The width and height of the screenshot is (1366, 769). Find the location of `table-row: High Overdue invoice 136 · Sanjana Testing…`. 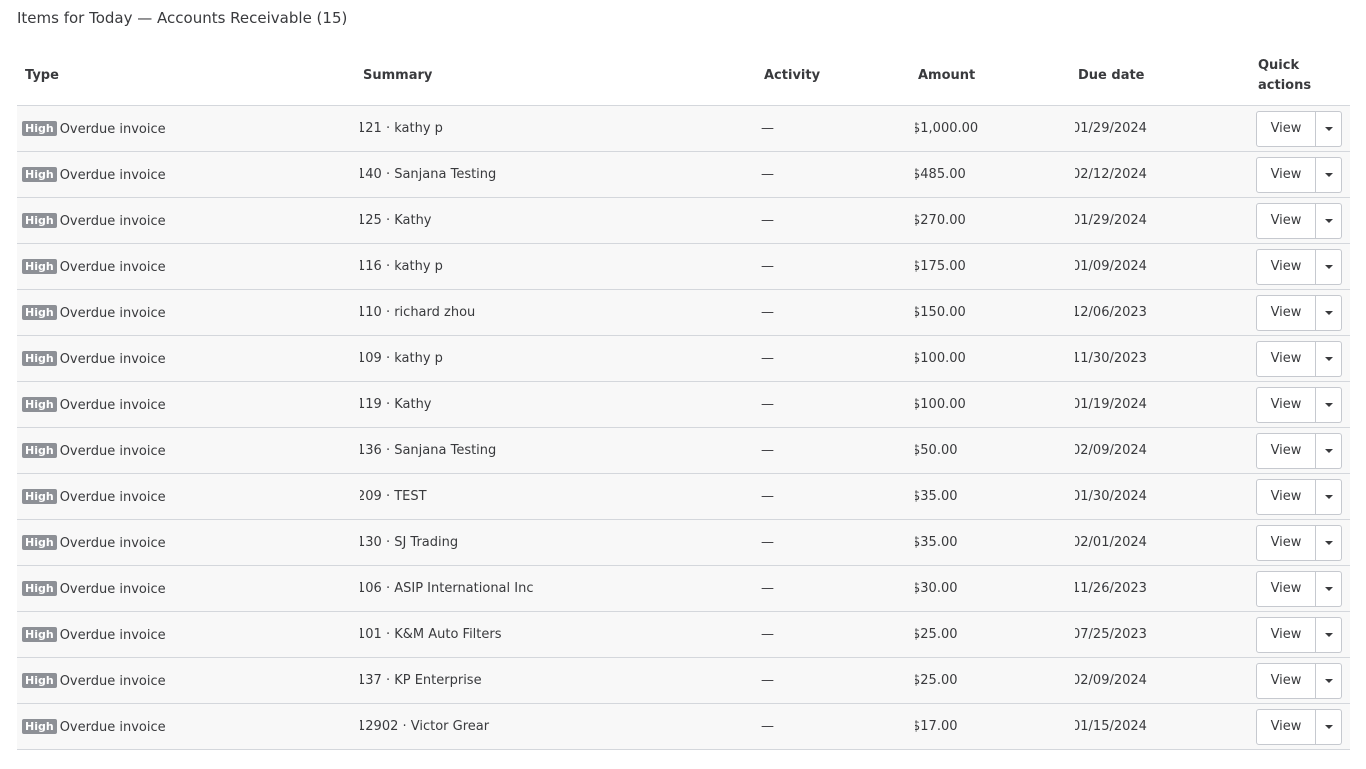

table-row: High Overdue invoice 136 · Sanjana Testing… is located at coordinates (683, 450).